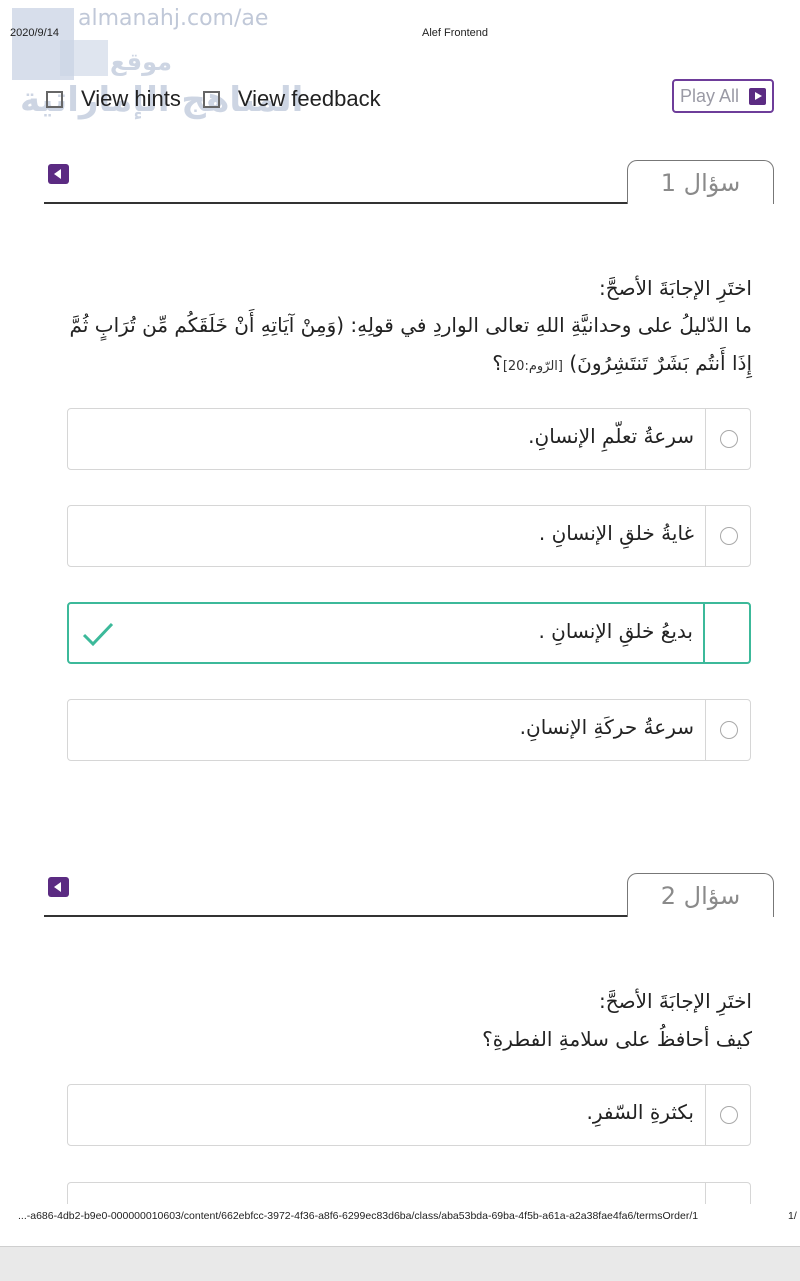 The height and width of the screenshot is (1281, 800). I want to click on question-header: سؤال 1, so click(409, 184).